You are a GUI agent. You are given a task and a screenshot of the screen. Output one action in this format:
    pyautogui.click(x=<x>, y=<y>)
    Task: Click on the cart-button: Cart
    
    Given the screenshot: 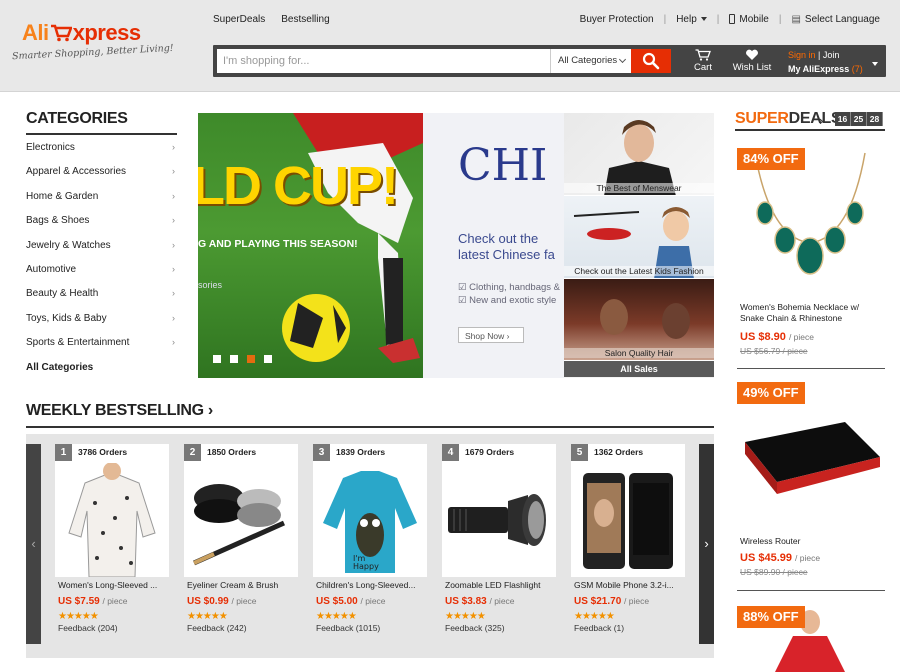 What is the action you would take?
    pyautogui.click(x=703, y=61)
    